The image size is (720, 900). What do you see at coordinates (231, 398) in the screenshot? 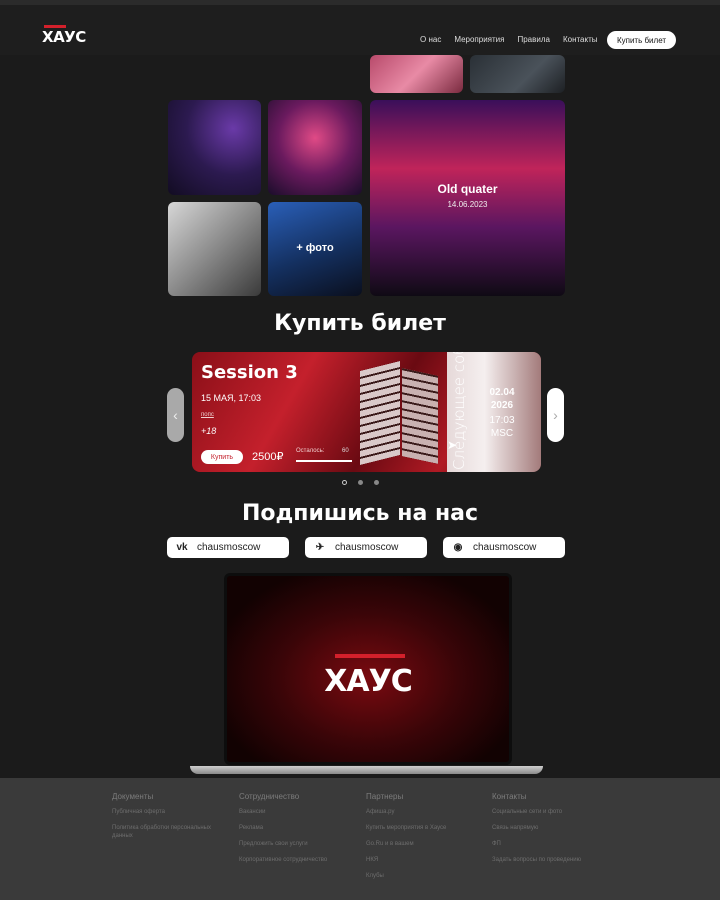
I see `event-date: 15 МАЯ, 17:03` at bounding box center [231, 398].